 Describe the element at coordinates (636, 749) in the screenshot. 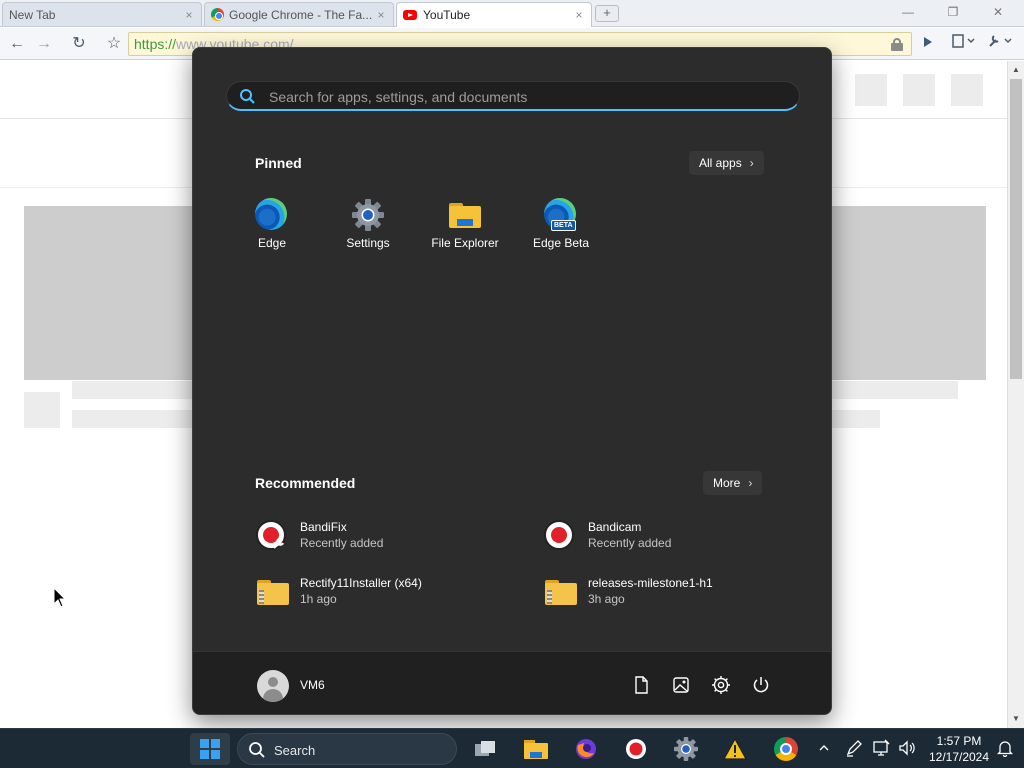

I see `bandicam-taskbar-icon` at that location.